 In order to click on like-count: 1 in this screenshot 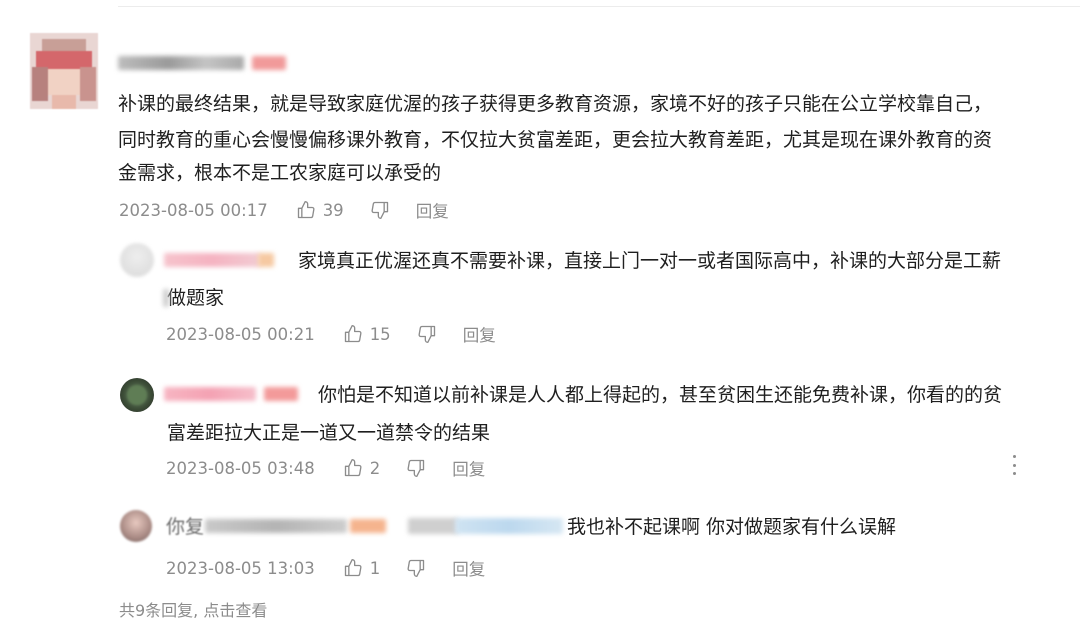, I will do `click(375, 568)`.